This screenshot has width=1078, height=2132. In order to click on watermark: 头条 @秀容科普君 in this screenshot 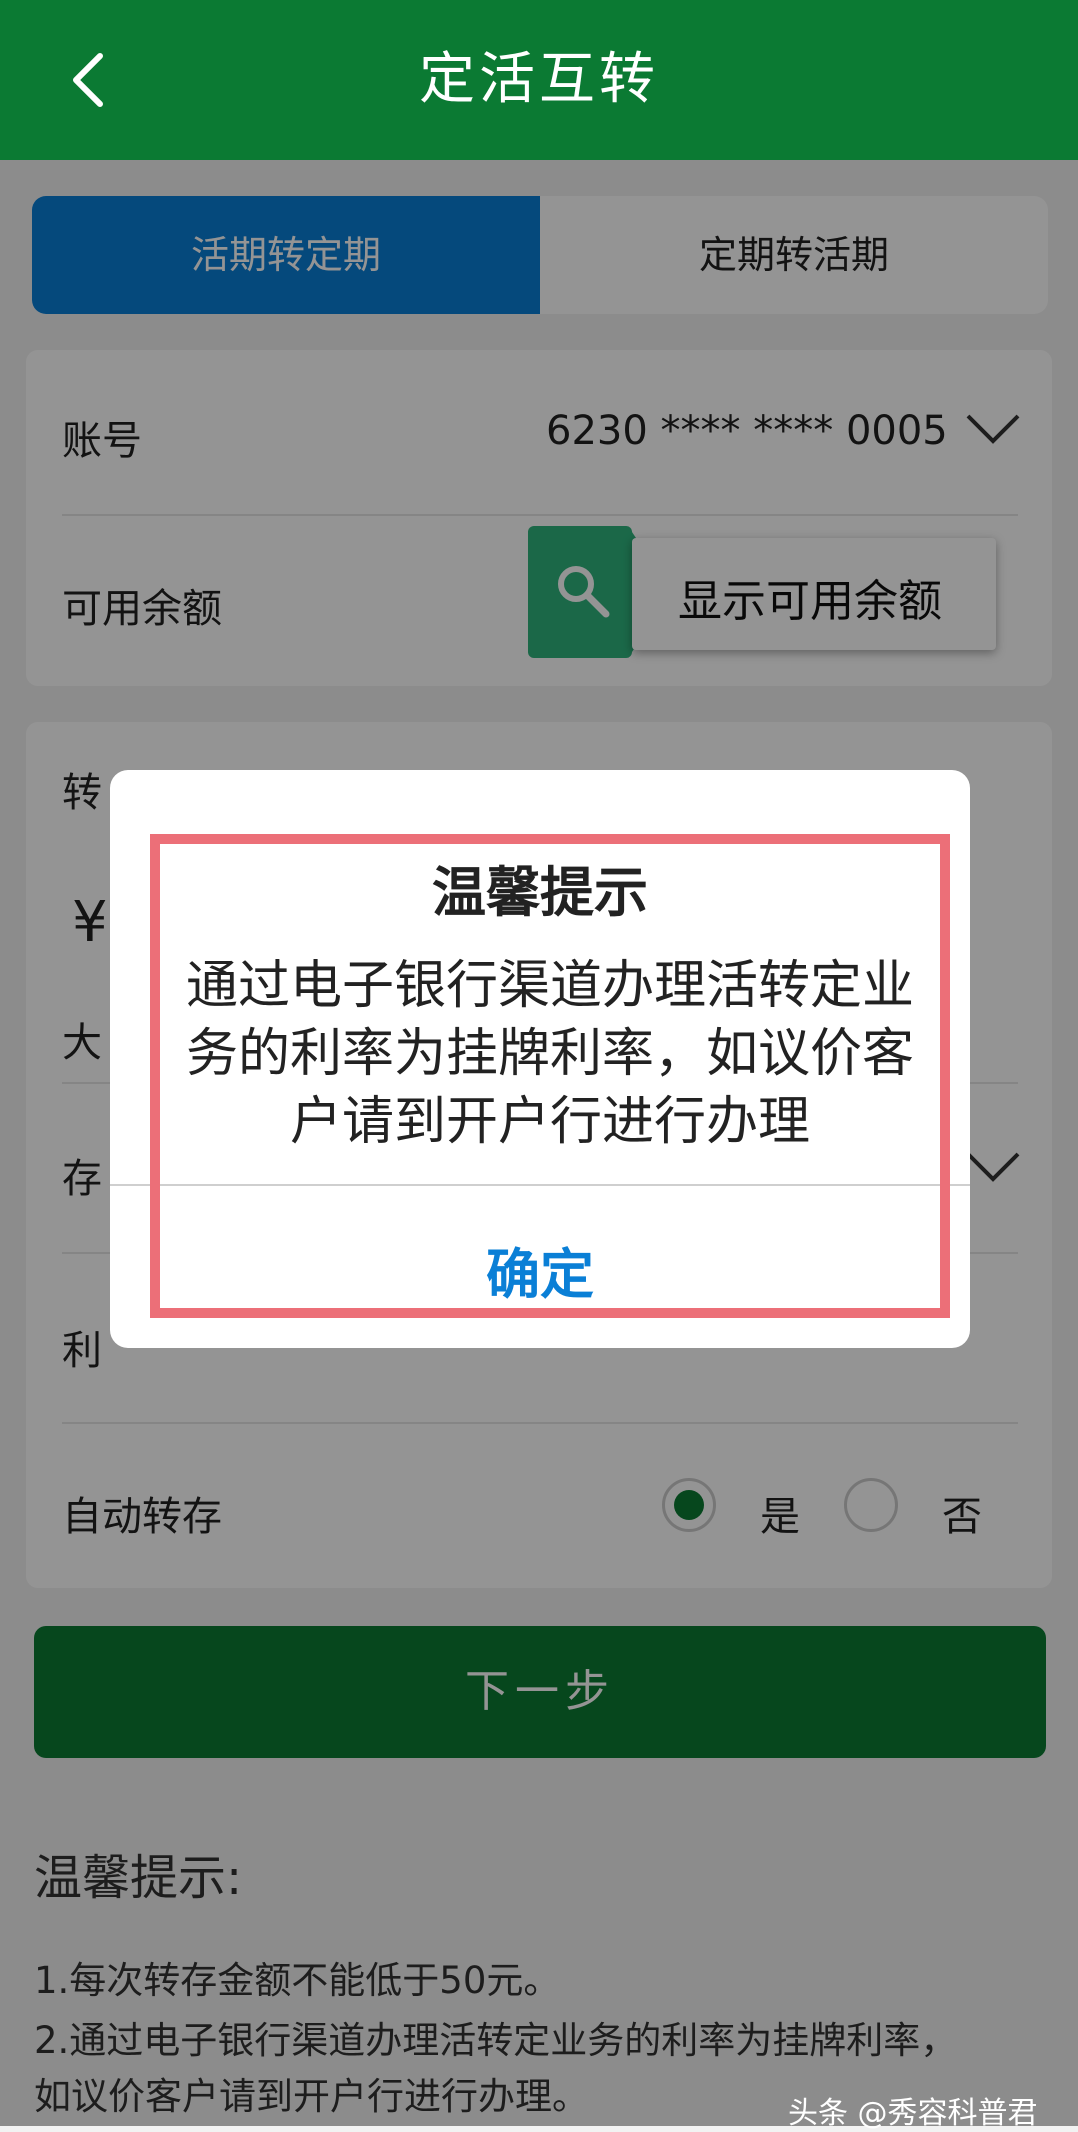, I will do `click(913, 2113)`.